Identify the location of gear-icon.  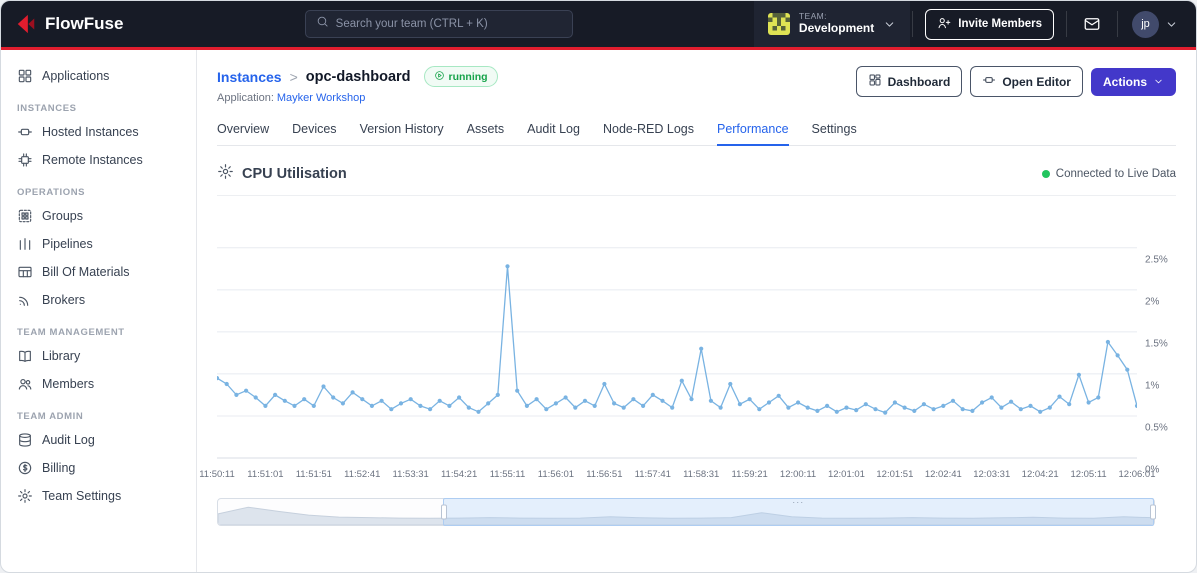
(225, 173).